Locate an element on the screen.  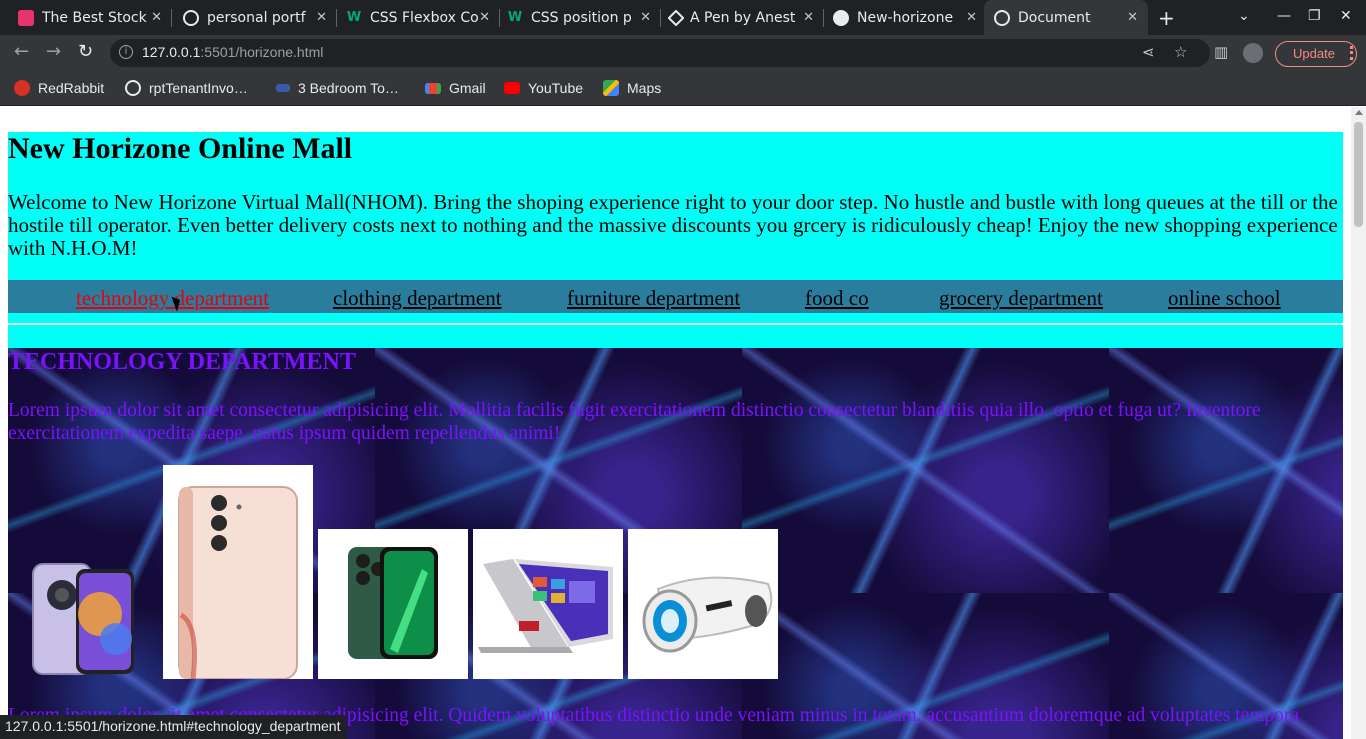
tab-5: A Pen by Anest ✕ is located at coordinates (742, 17).